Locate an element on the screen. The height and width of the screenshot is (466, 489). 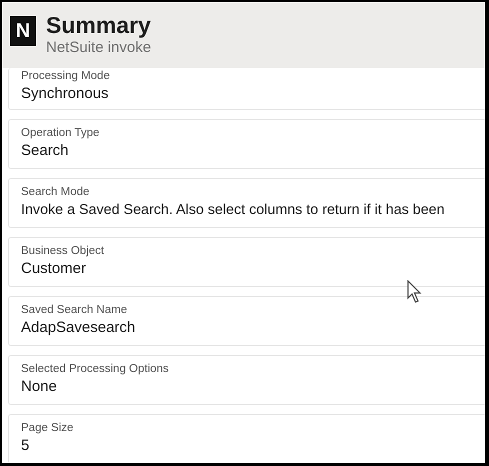
field-value: AdapSavesearch is located at coordinates (78, 328).